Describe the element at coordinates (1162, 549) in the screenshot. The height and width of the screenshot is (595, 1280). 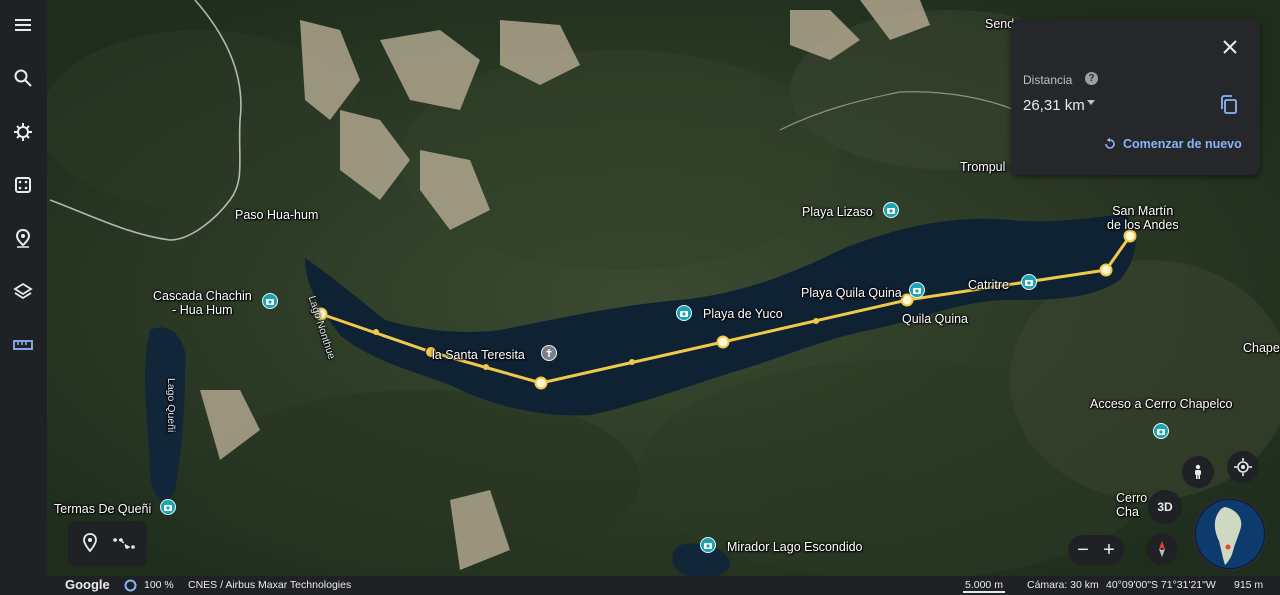
I see `compass-icon` at that location.